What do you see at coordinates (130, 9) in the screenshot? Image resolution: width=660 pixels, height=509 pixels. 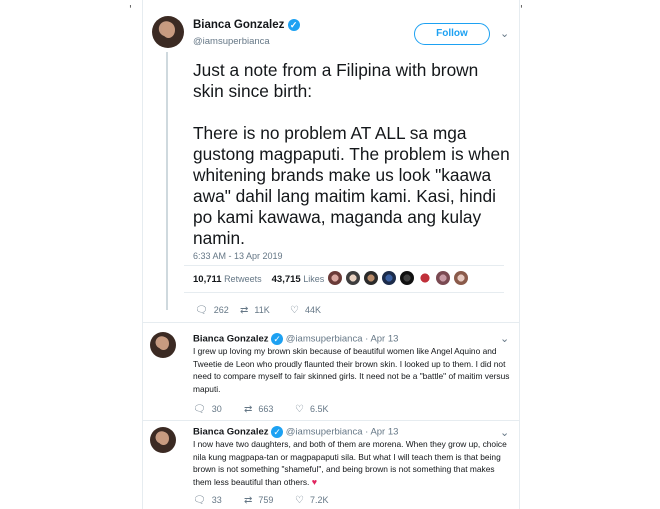 I see `corner-mark-left: '` at bounding box center [130, 9].